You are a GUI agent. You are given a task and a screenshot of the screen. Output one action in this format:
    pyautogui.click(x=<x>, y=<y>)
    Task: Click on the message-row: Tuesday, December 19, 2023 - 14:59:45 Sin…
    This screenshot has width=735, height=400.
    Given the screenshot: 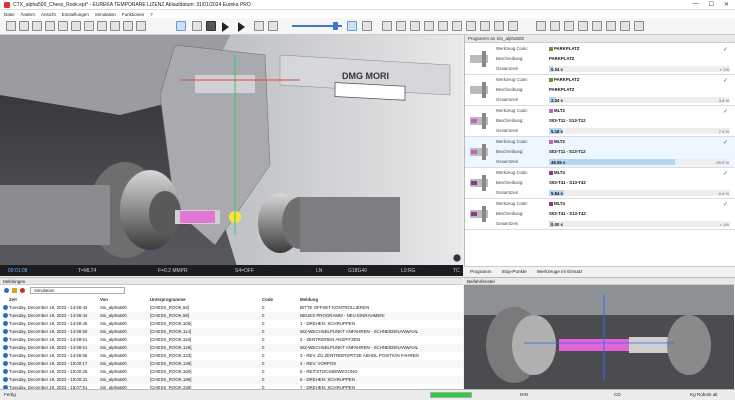 What is the action you would take?
    pyautogui.click(x=231, y=324)
    